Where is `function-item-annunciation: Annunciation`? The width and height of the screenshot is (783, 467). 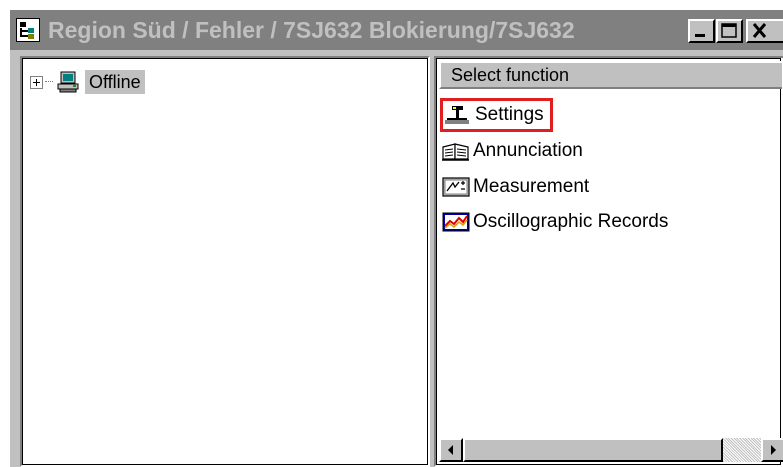 function-item-annunciation: Annunciation is located at coordinates (512, 151).